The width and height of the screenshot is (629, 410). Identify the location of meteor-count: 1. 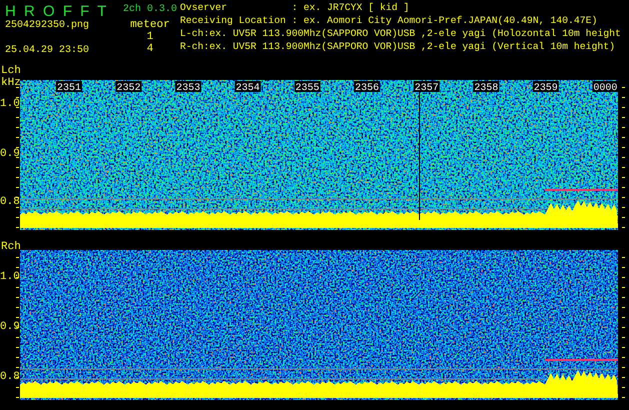
(150, 37).